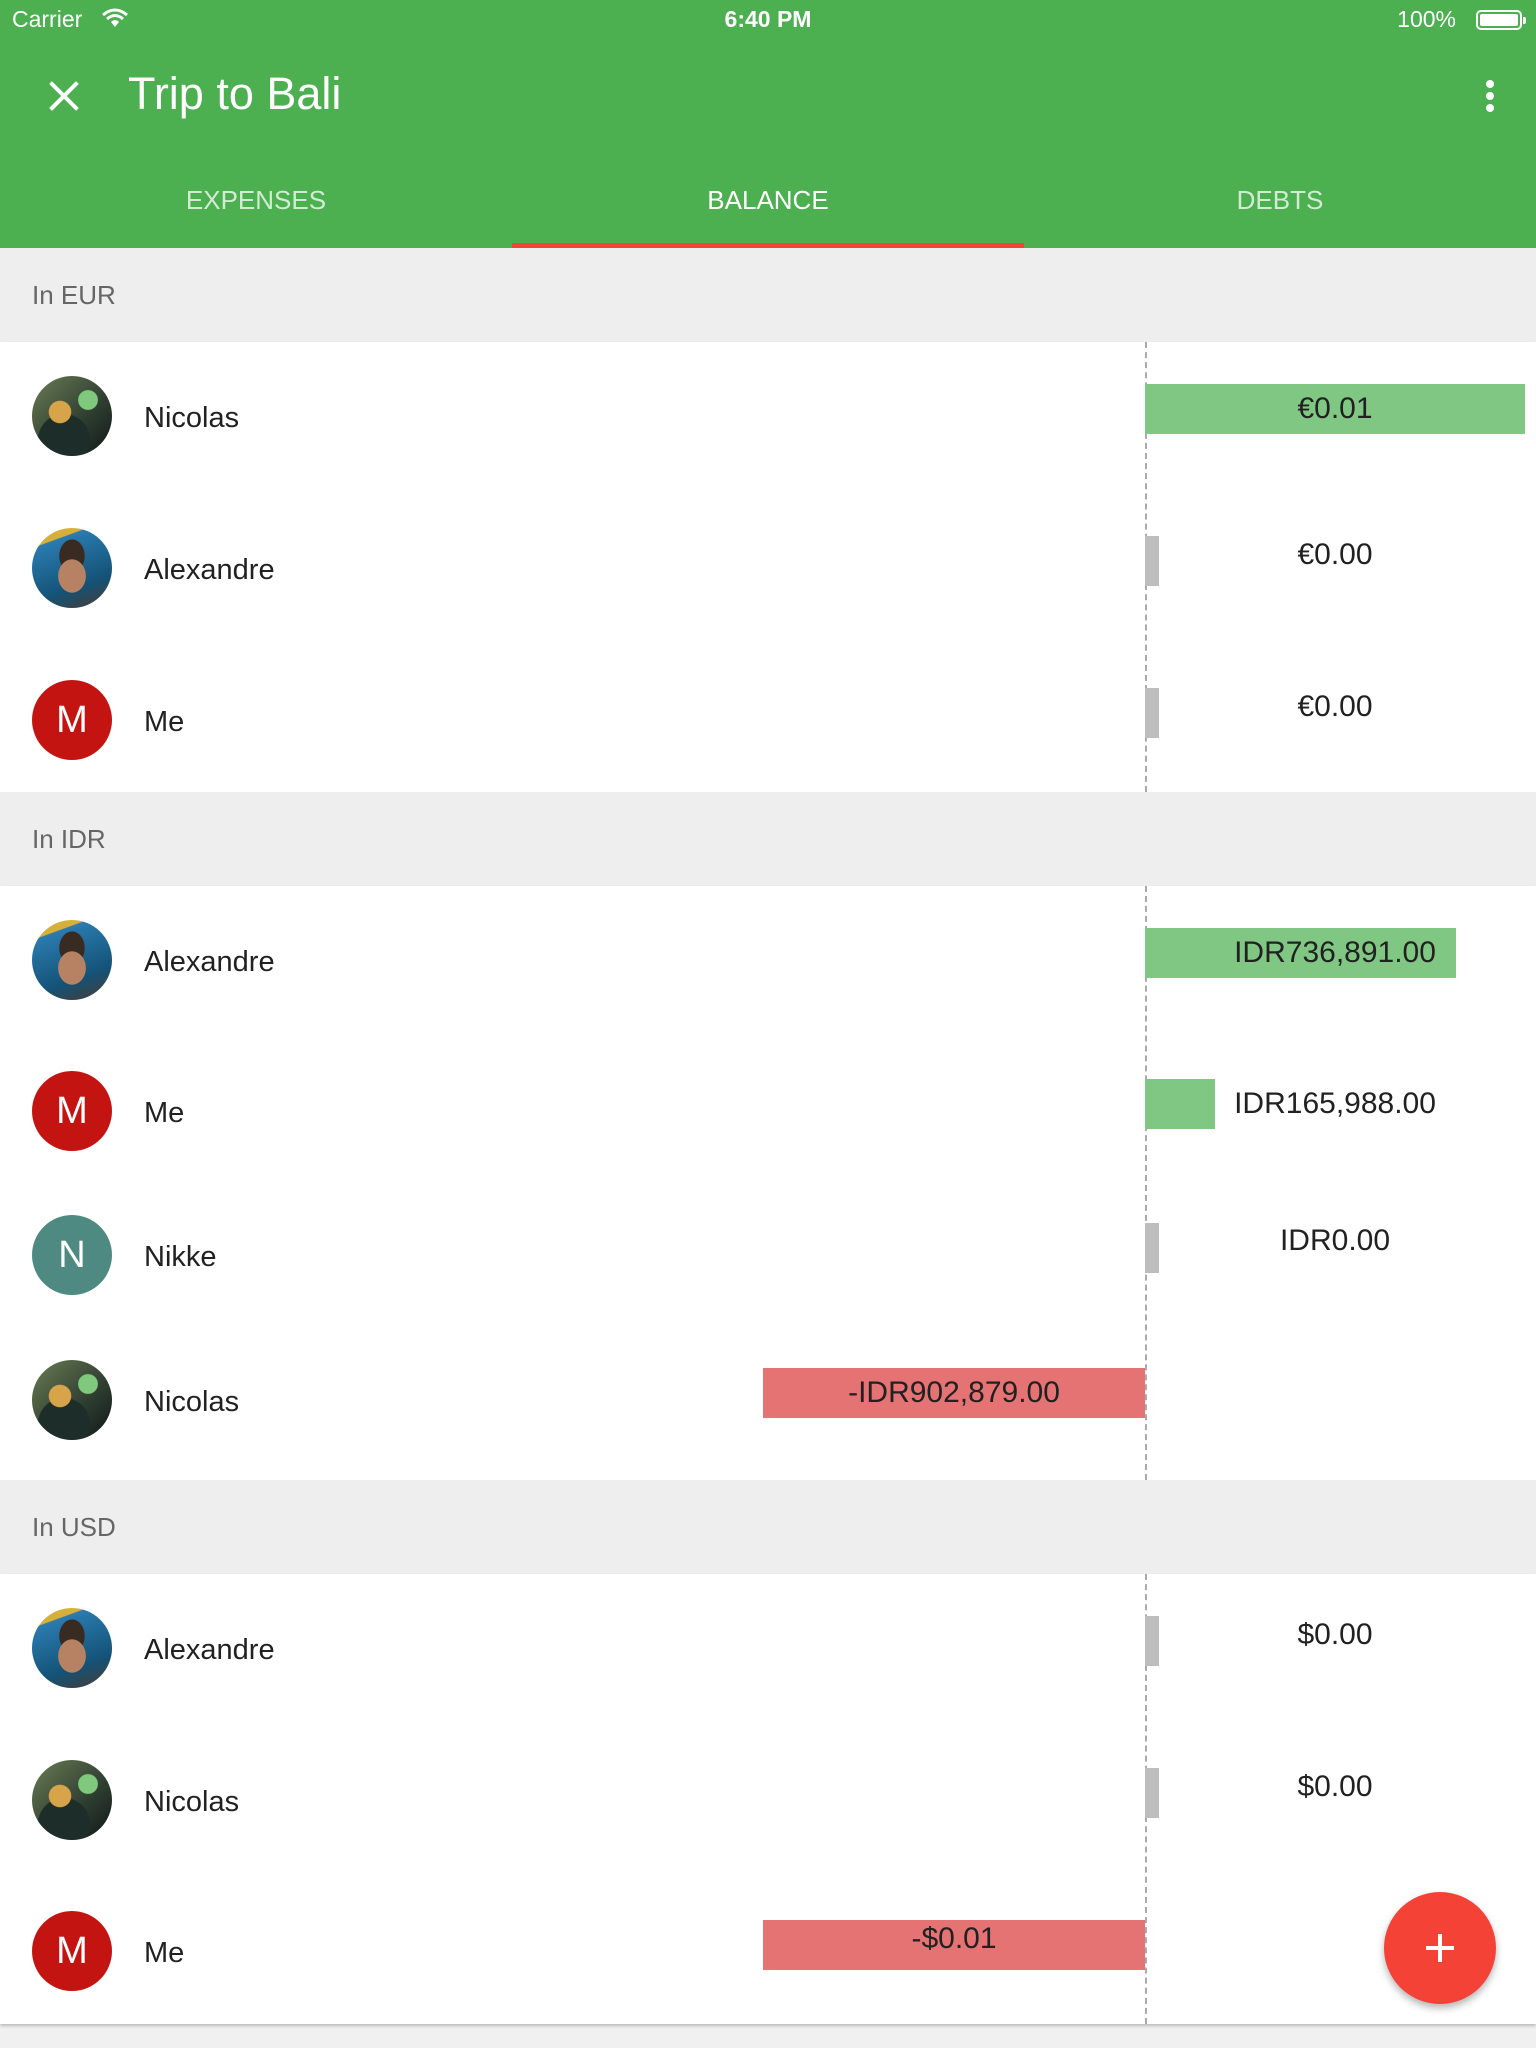 This screenshot has width=1536, height=2048. Describe the element at coordinates (768, 717) in the screenshot. I see `balance-row: M Me €0.00` at that location.